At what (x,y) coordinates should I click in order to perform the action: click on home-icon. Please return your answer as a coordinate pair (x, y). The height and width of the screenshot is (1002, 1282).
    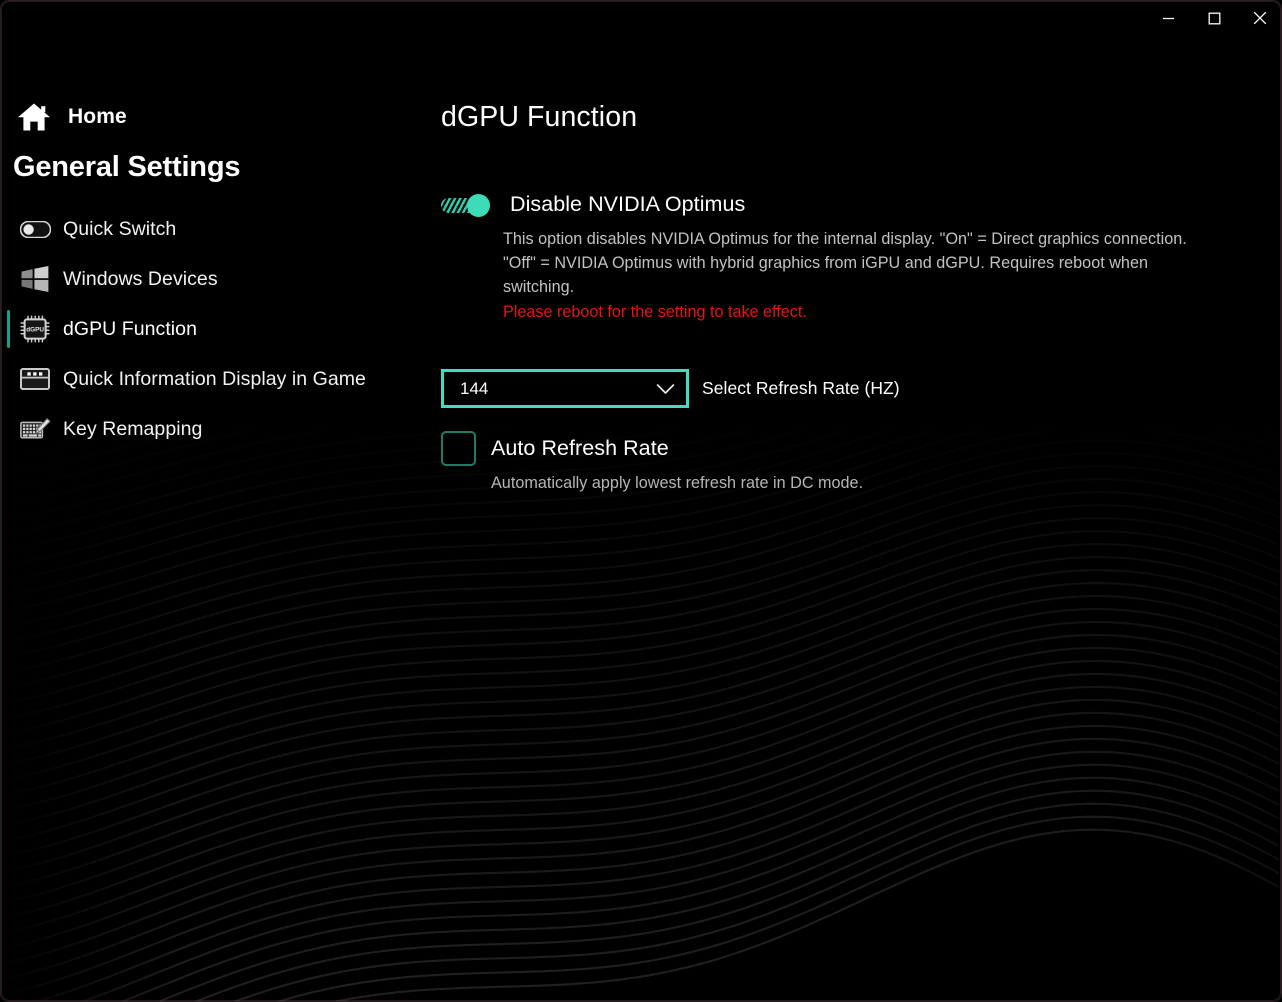
    Looking at the image, I should click on (34, 117).